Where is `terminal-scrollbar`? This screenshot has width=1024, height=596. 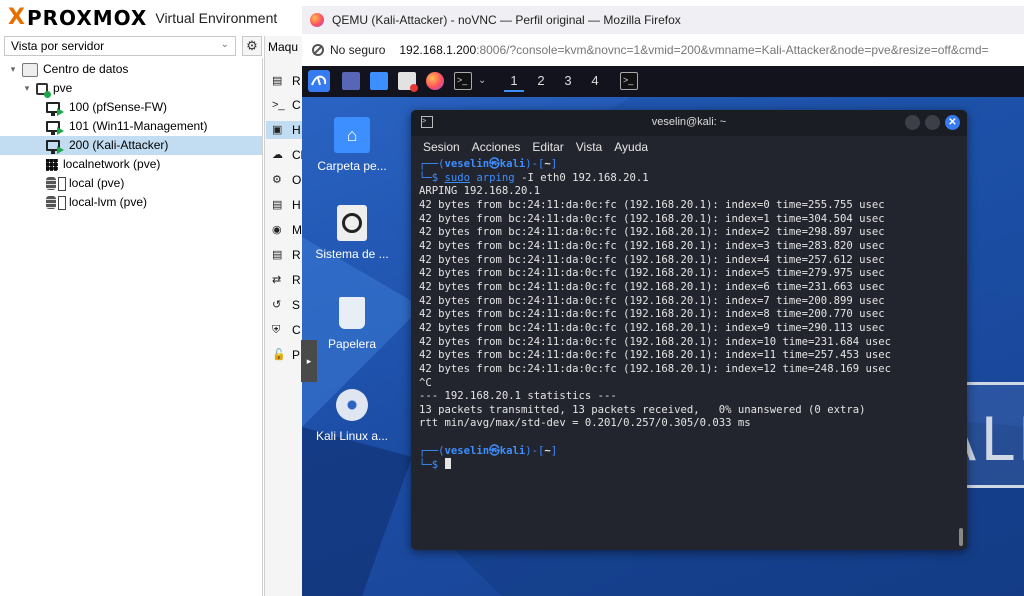
terminal-scrollbar is located at coordinates (961, 537).